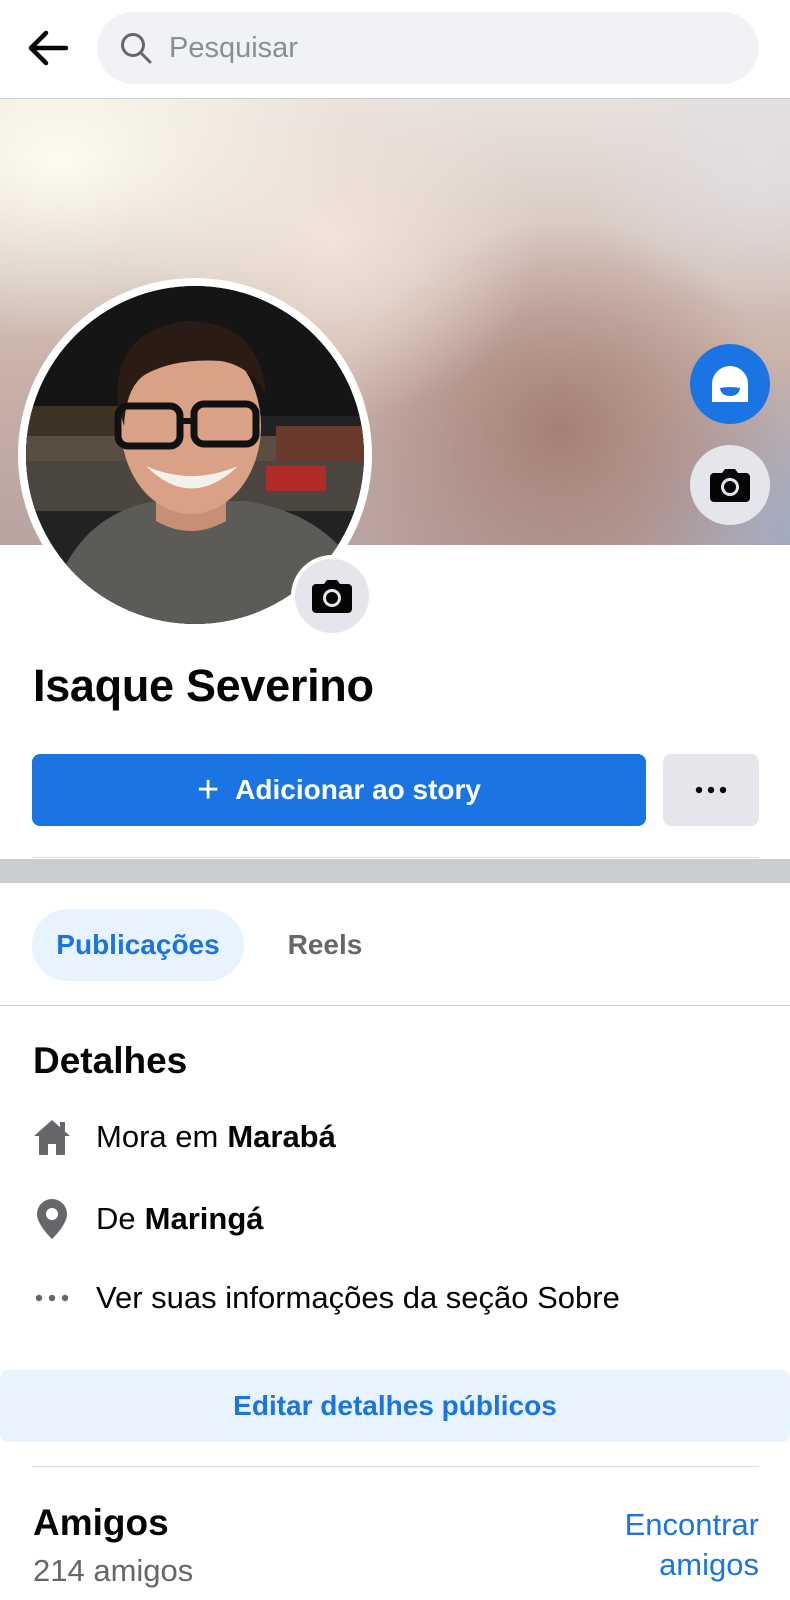 The height and width of the screenshot is (1600, 790). I want to click on about-link-text: Ver suas informações da seção Sobre, so click(358, 1297).